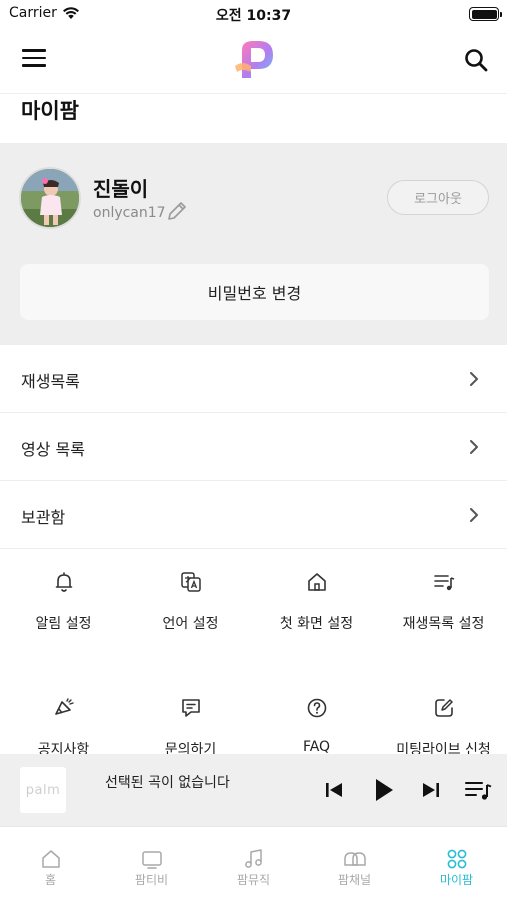 This screenshot has width=507, height=900. I want to click on translate-icon, so click(190, 582).